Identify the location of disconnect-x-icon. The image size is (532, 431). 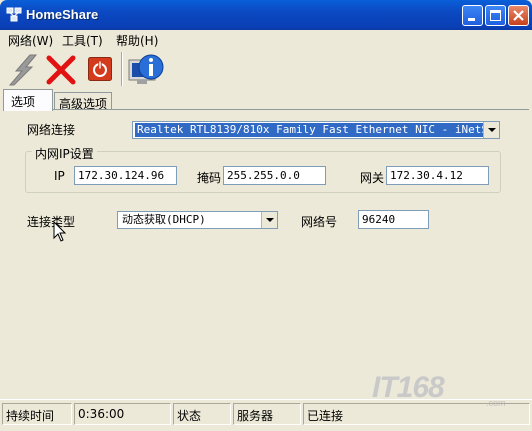
(61, 70).